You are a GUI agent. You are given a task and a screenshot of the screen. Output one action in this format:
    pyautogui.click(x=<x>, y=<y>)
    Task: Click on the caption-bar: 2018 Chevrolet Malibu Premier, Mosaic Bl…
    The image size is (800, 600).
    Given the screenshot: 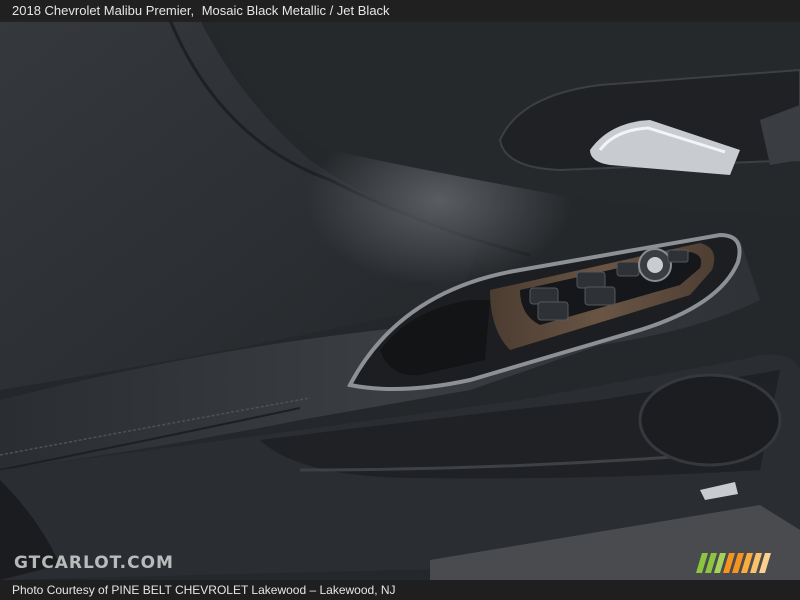 What is the action you would take?
    pyautogui.click(x=400, y=11)
    